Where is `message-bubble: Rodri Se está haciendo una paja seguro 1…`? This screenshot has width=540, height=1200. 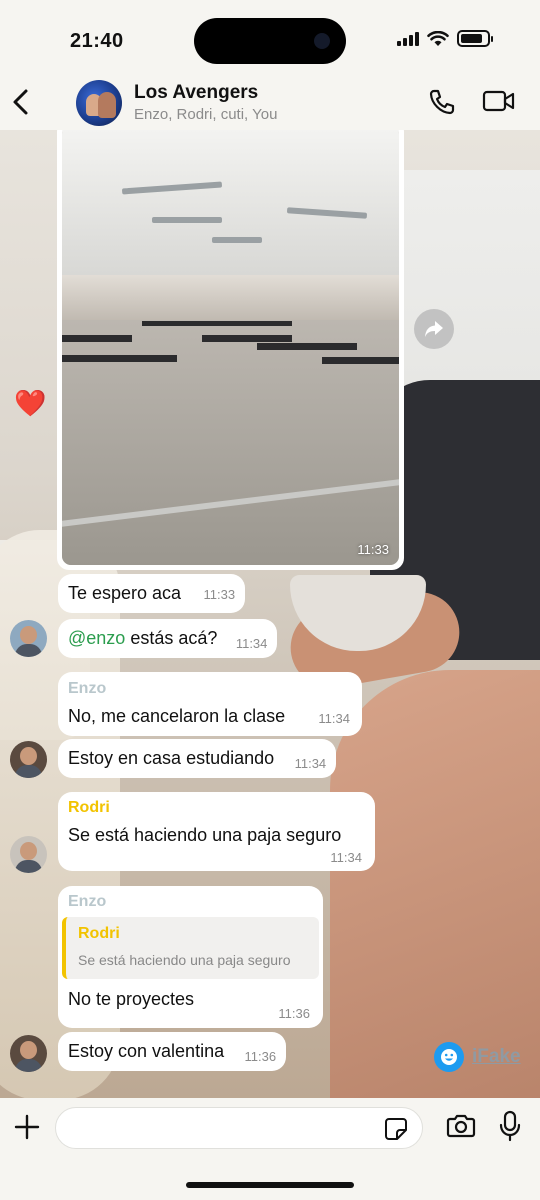
message-bubble: Rodri Se está haciendo una paja seguro 1… is located at coordinates (216, 831).